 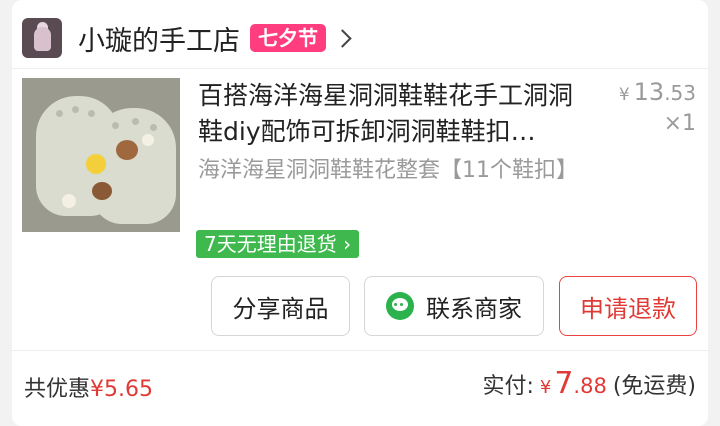 What do you see at coordinates (400, 306) in the screenshot?
I see `chat-icon` at bounding box center [400, 306].